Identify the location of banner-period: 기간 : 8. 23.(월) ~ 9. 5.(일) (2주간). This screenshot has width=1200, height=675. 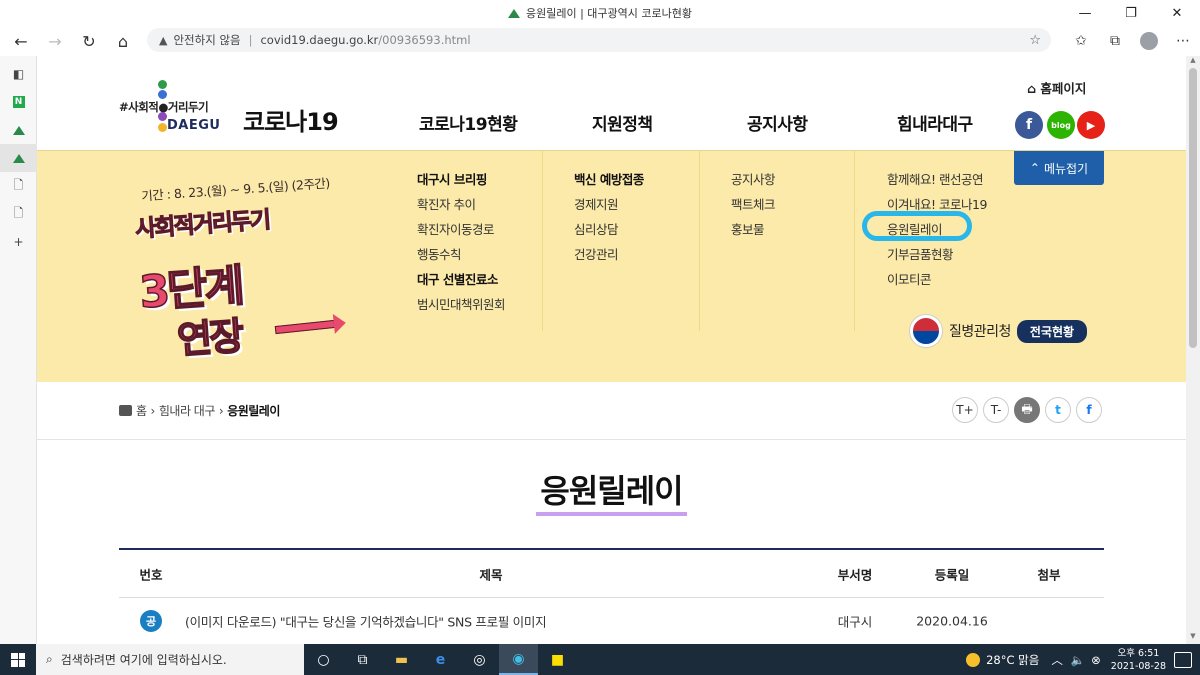
(235, 189).